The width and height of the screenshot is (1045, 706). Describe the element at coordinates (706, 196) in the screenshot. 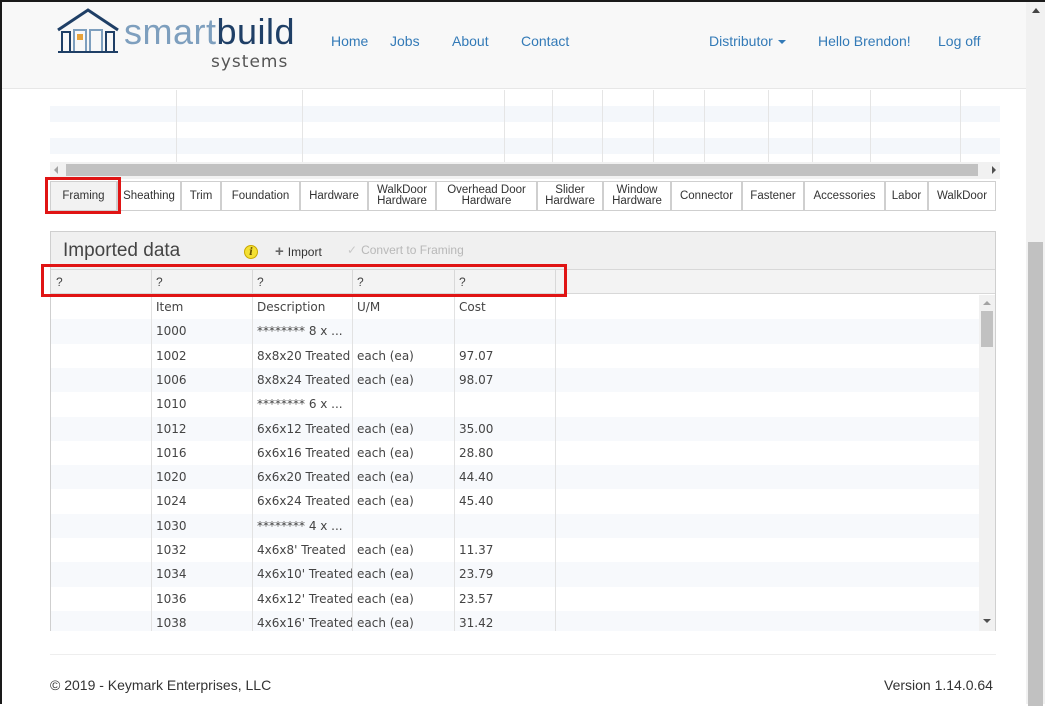

I see `tab-connector: Connector` at that location.